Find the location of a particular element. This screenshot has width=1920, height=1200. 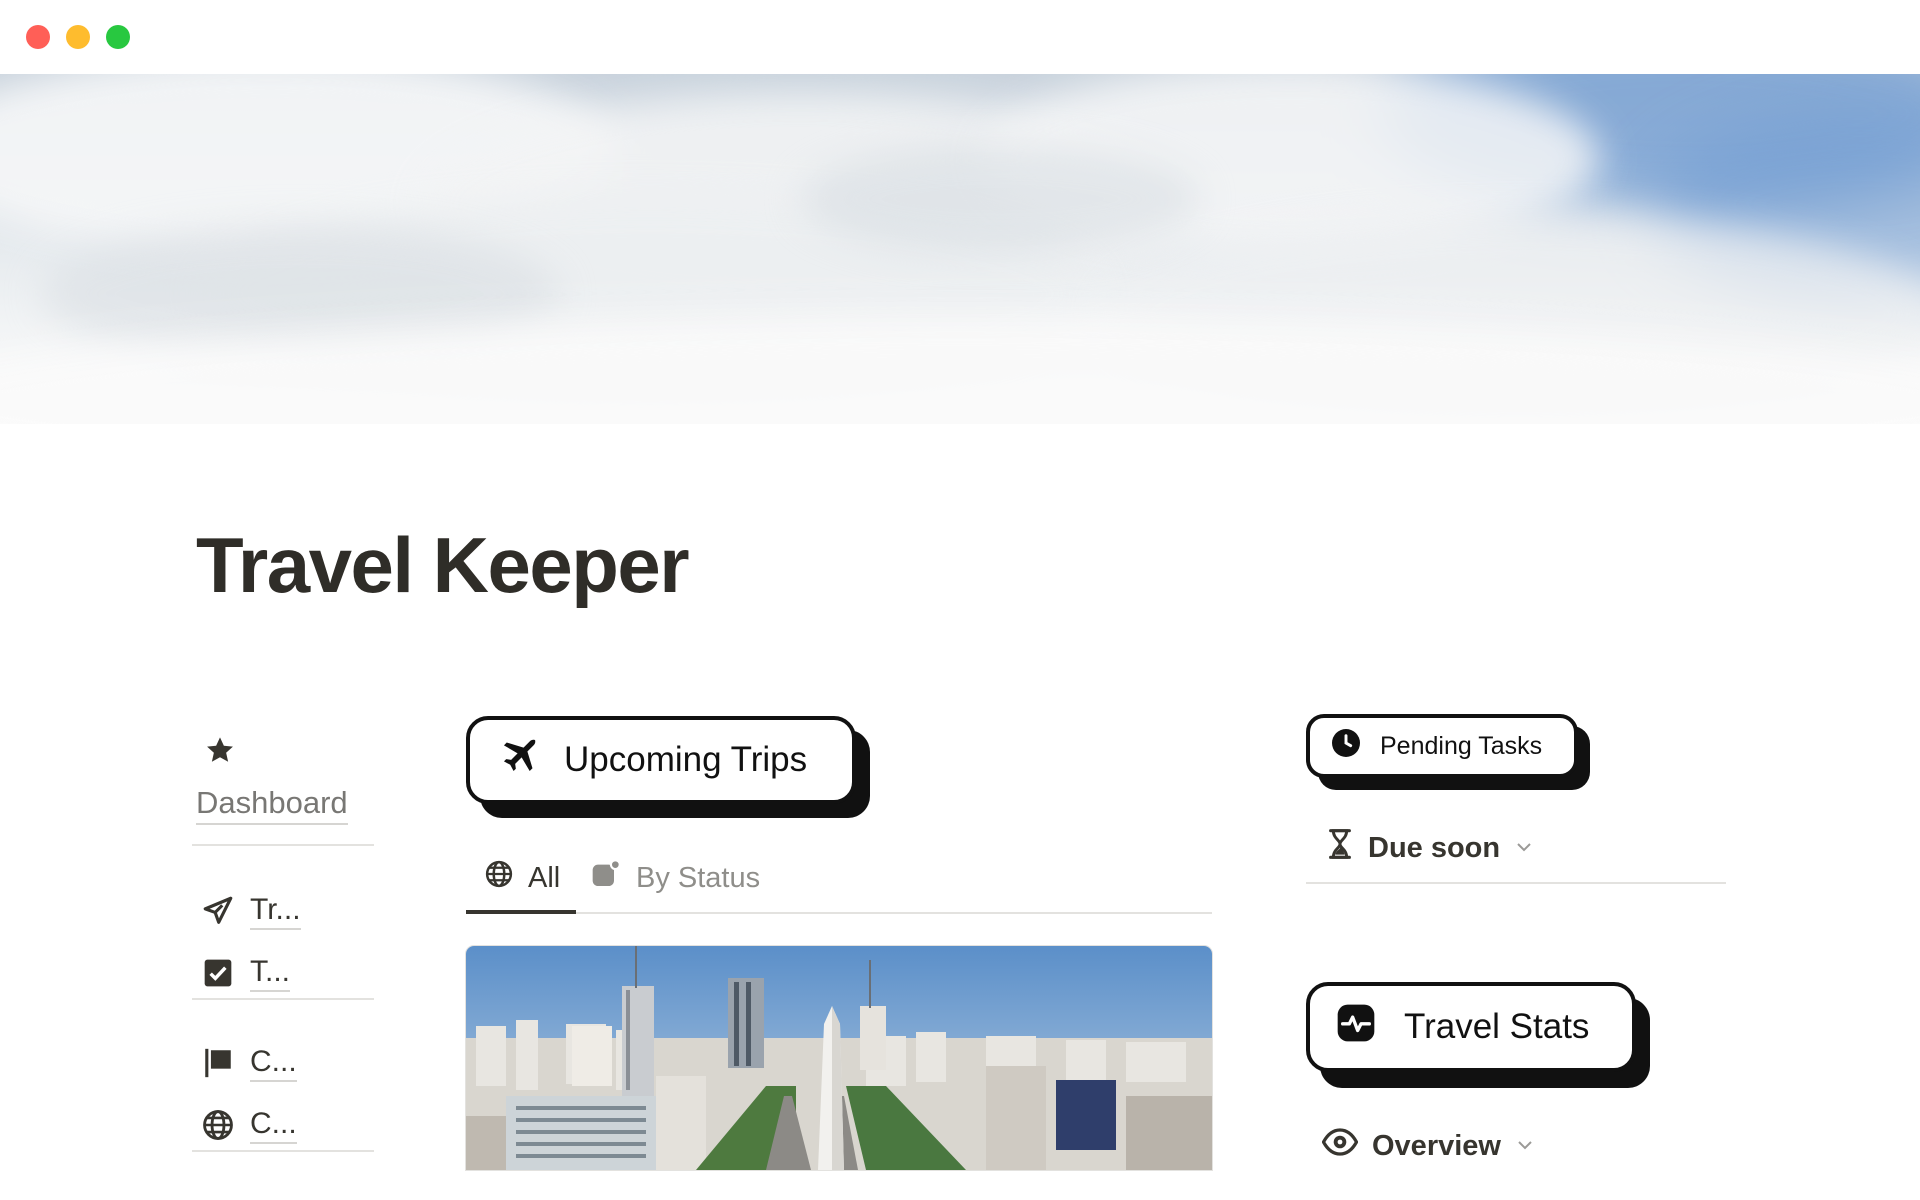

upcoming-trips-button: Upcoming Trips is located at coordinates (661, 760).